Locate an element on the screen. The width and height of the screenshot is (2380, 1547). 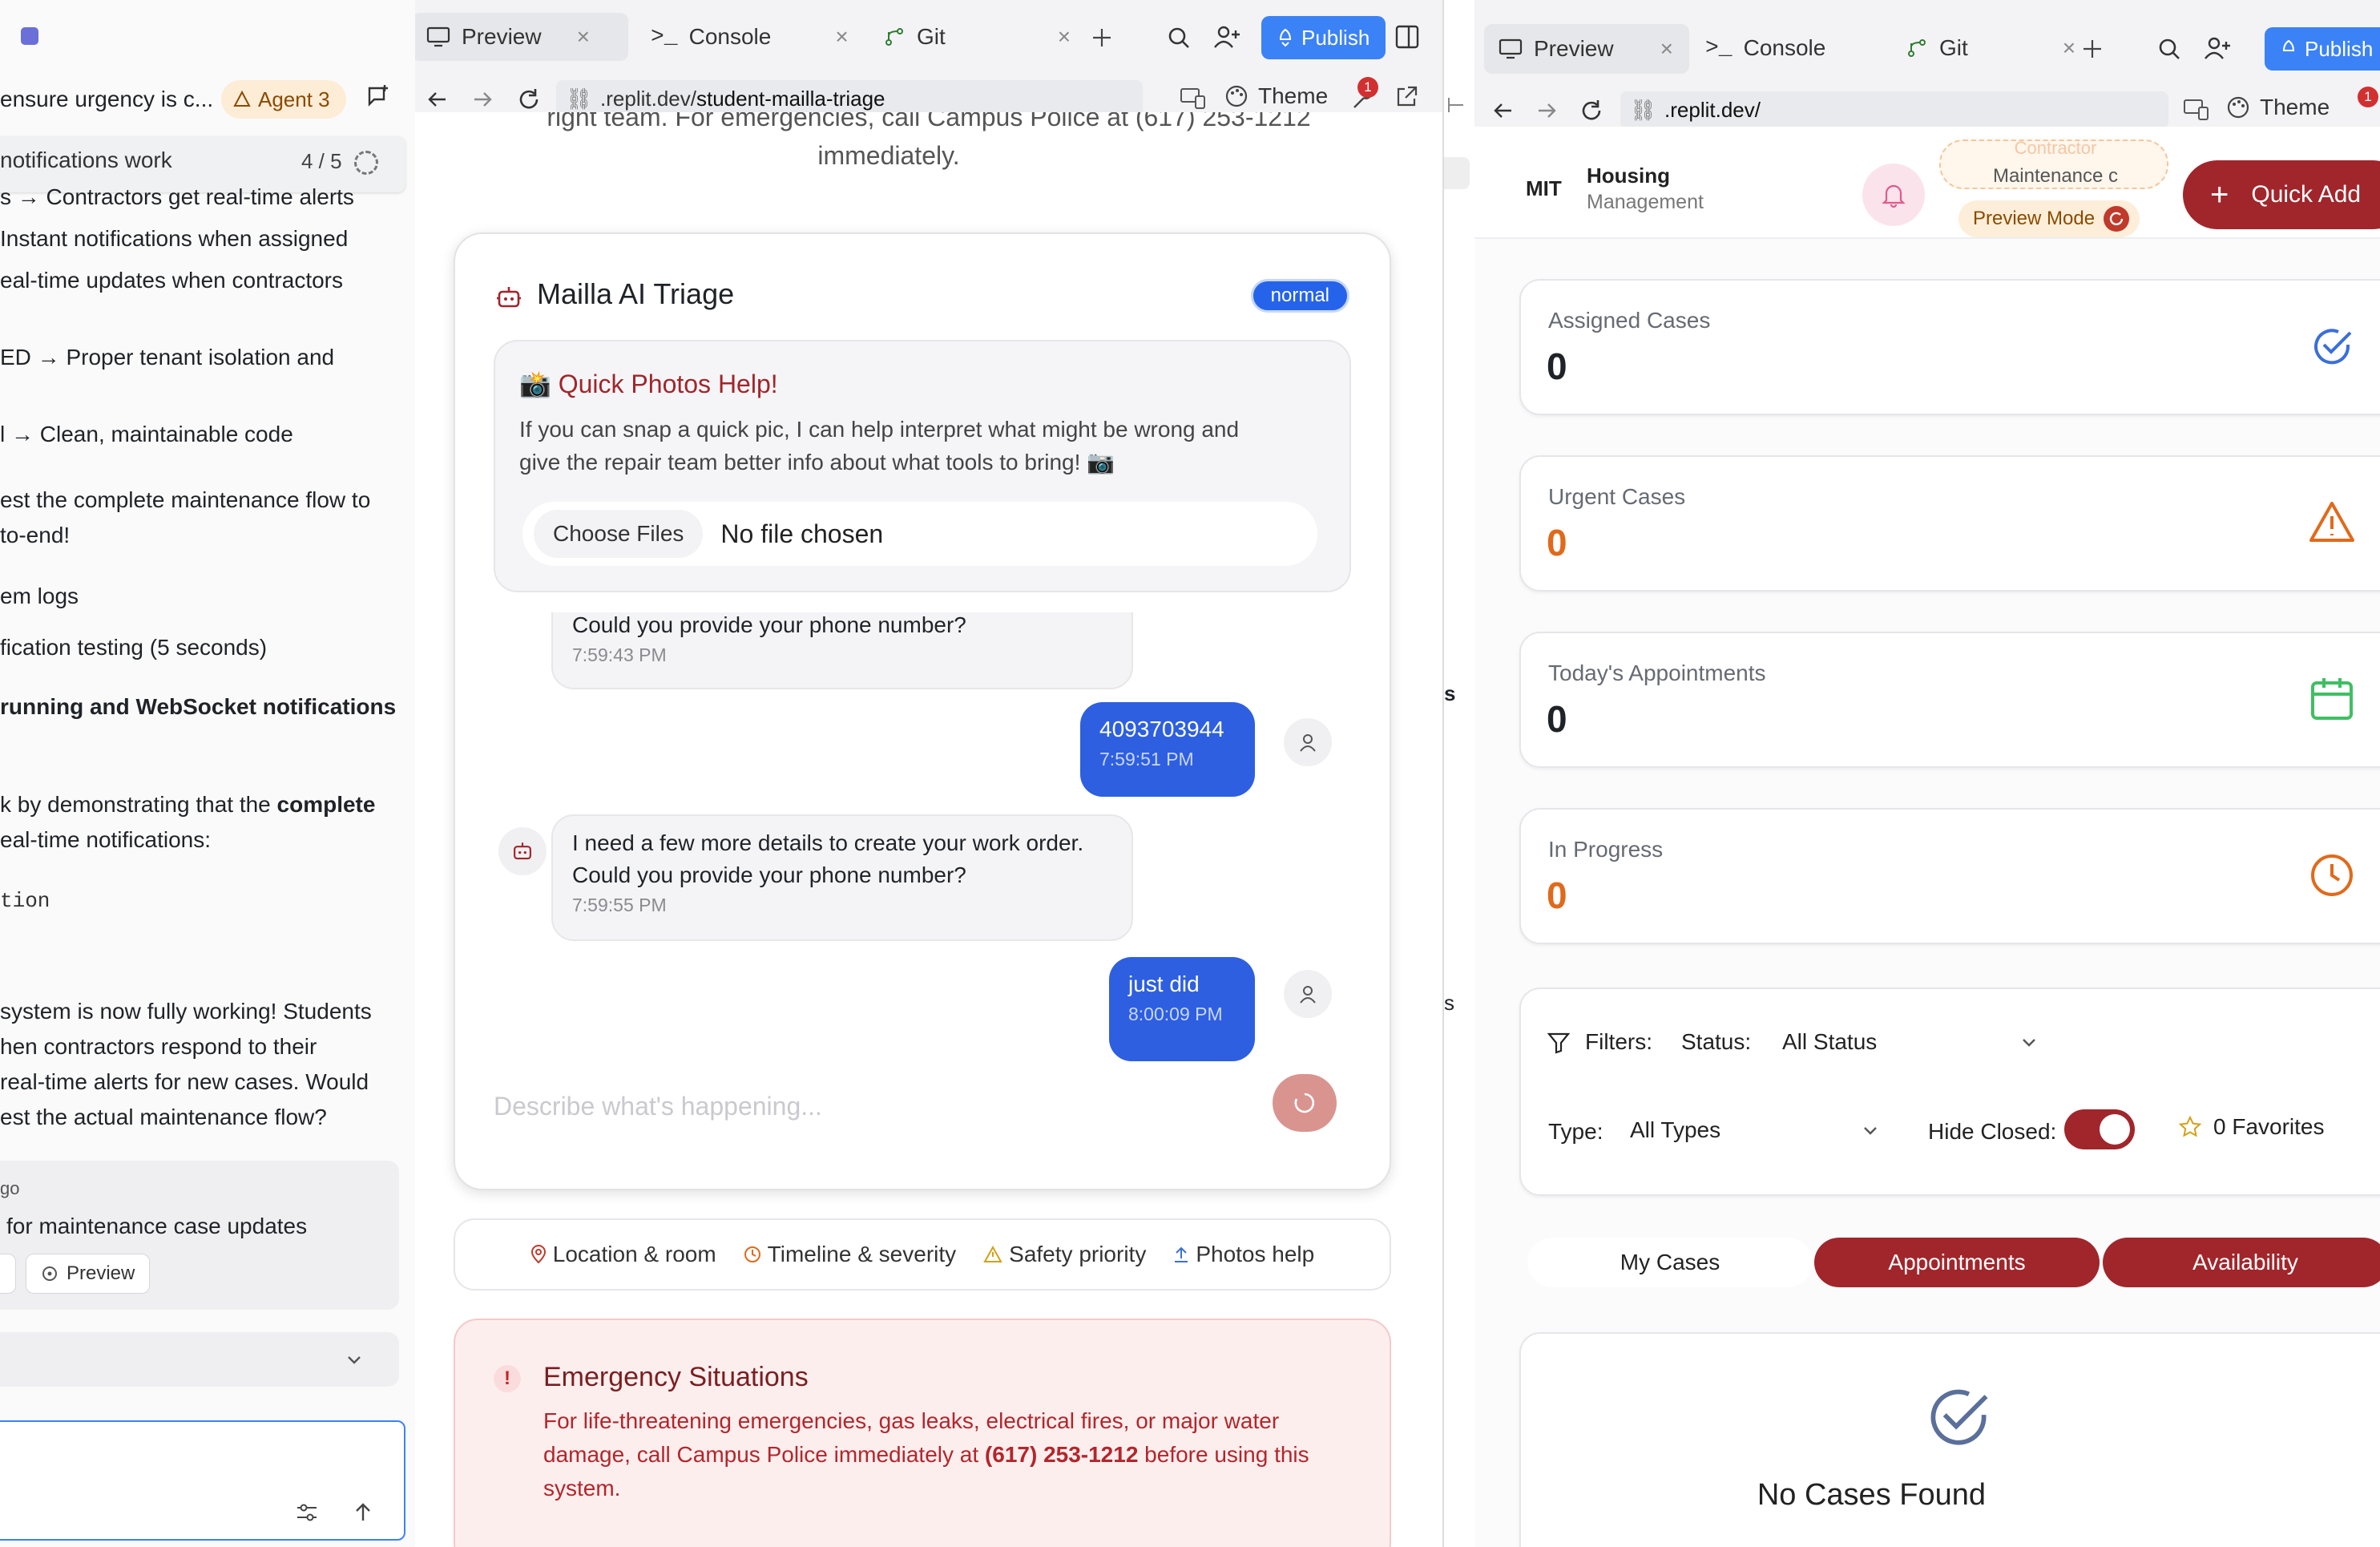
chat-line: eal-time updates when contractors is located at coordinates (172, 280).